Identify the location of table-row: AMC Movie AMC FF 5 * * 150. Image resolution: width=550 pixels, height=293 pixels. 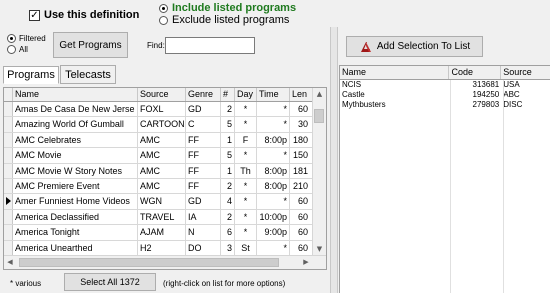
(165, 156).